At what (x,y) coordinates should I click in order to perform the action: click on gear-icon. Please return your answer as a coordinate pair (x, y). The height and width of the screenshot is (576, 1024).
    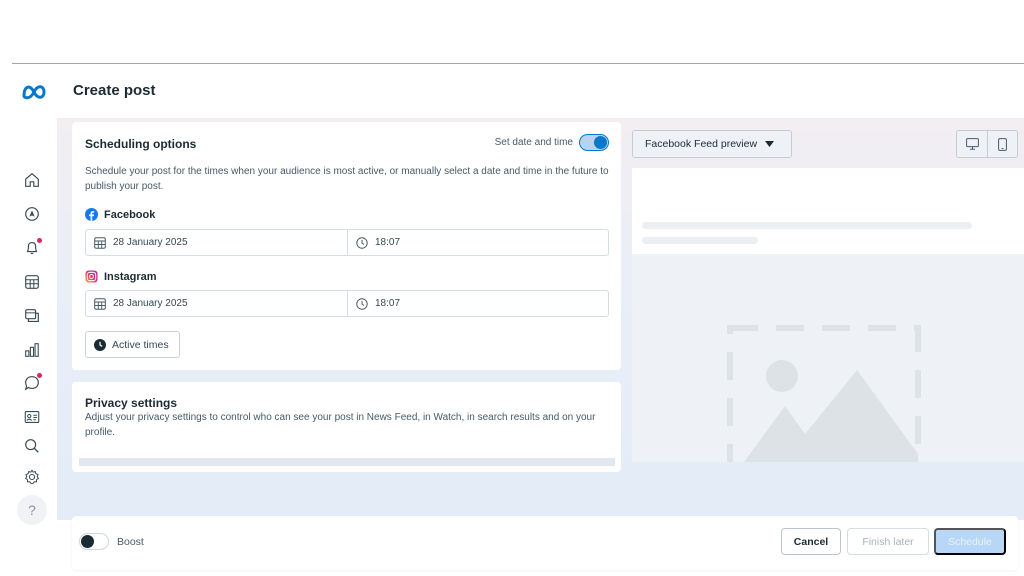
    Looking at the image, I should click on (32, 477).